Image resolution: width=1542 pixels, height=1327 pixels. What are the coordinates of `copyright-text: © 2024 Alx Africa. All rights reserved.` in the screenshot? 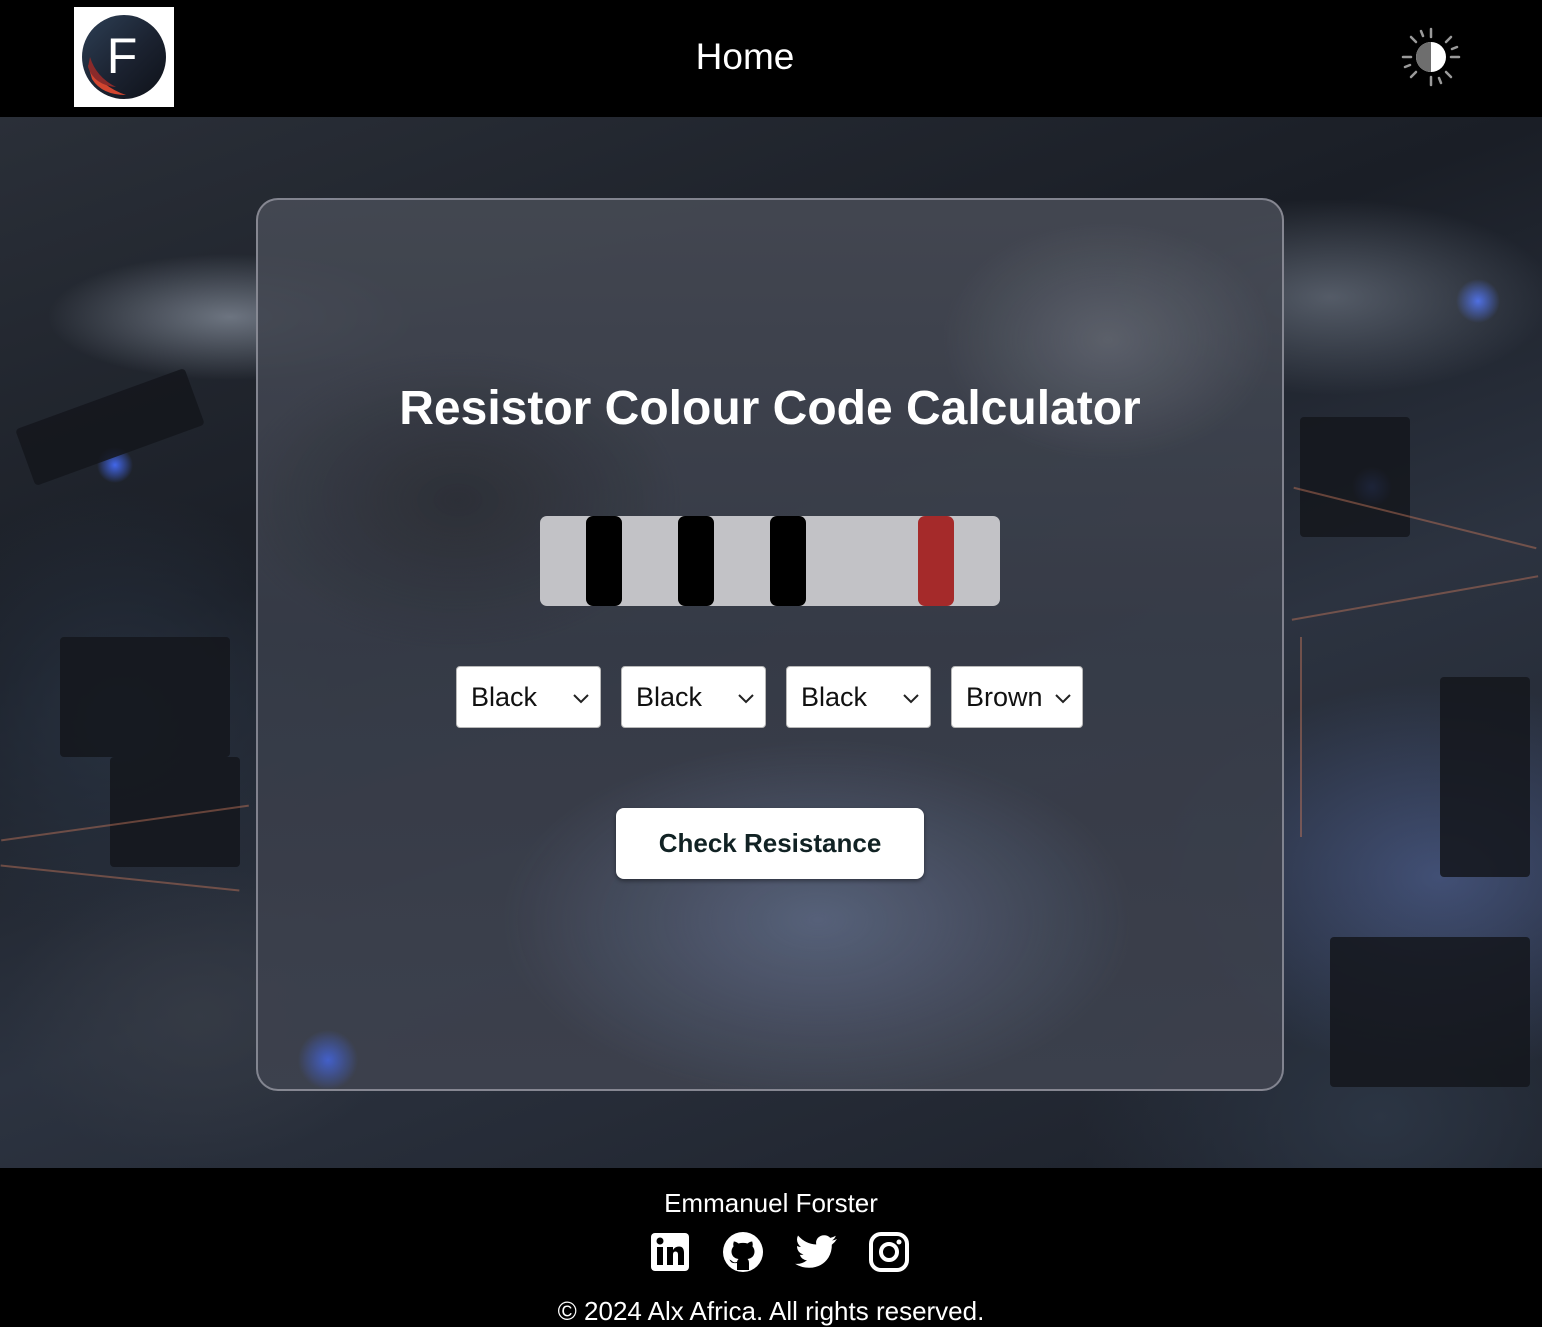 It's located at (771, 1311).